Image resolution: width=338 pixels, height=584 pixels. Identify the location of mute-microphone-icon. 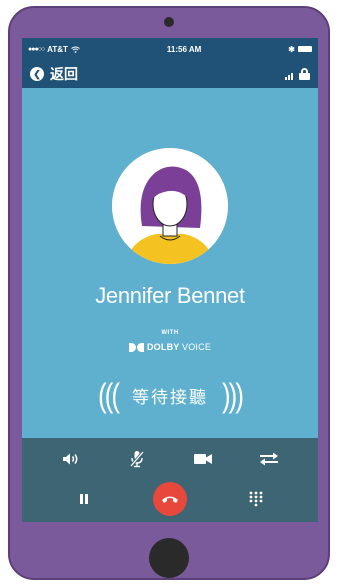
(137, 459).